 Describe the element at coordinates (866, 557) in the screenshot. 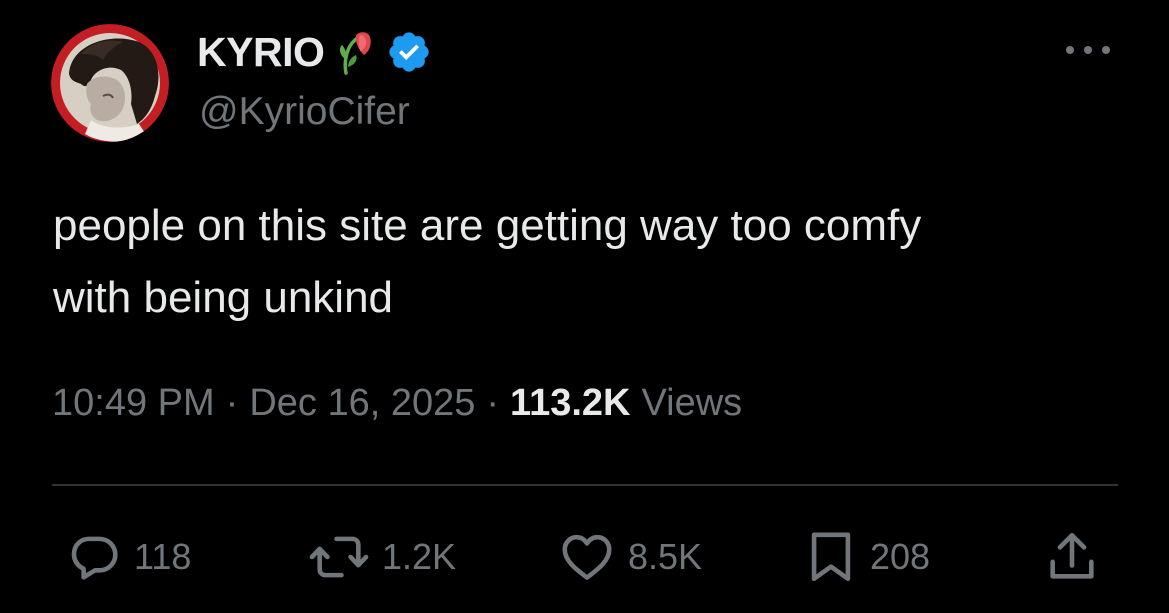

I see `bookmark-button: 208` at that location.